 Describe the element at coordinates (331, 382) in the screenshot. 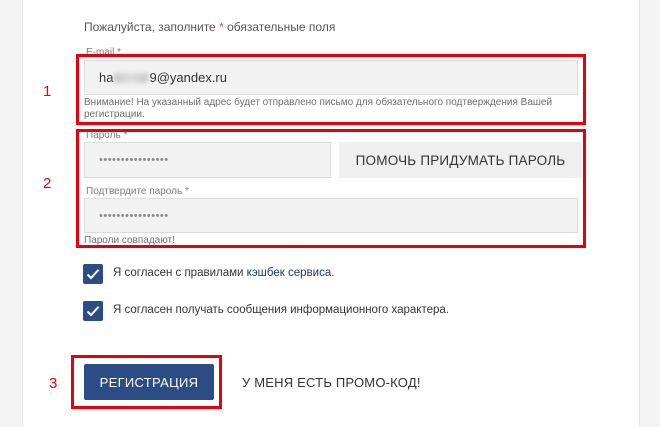

I see `promo-code-link: У МЕНЯ ЕСТЬ ПРОМО-КОД!` at that location.